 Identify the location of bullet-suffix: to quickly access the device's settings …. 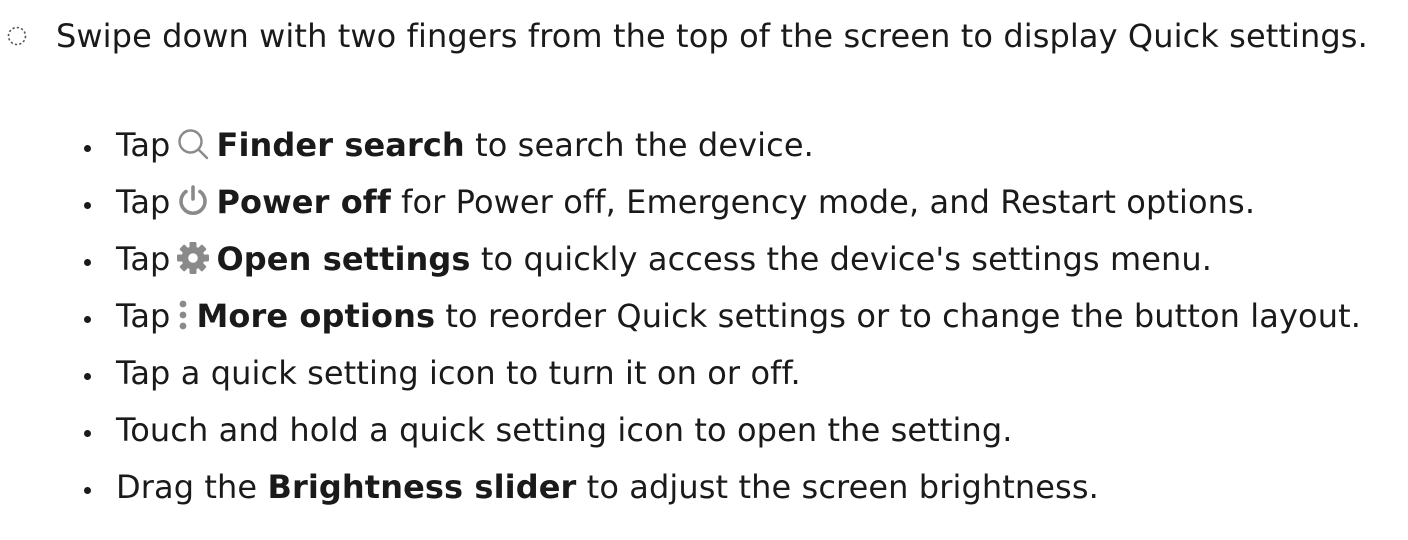
(841, 259).